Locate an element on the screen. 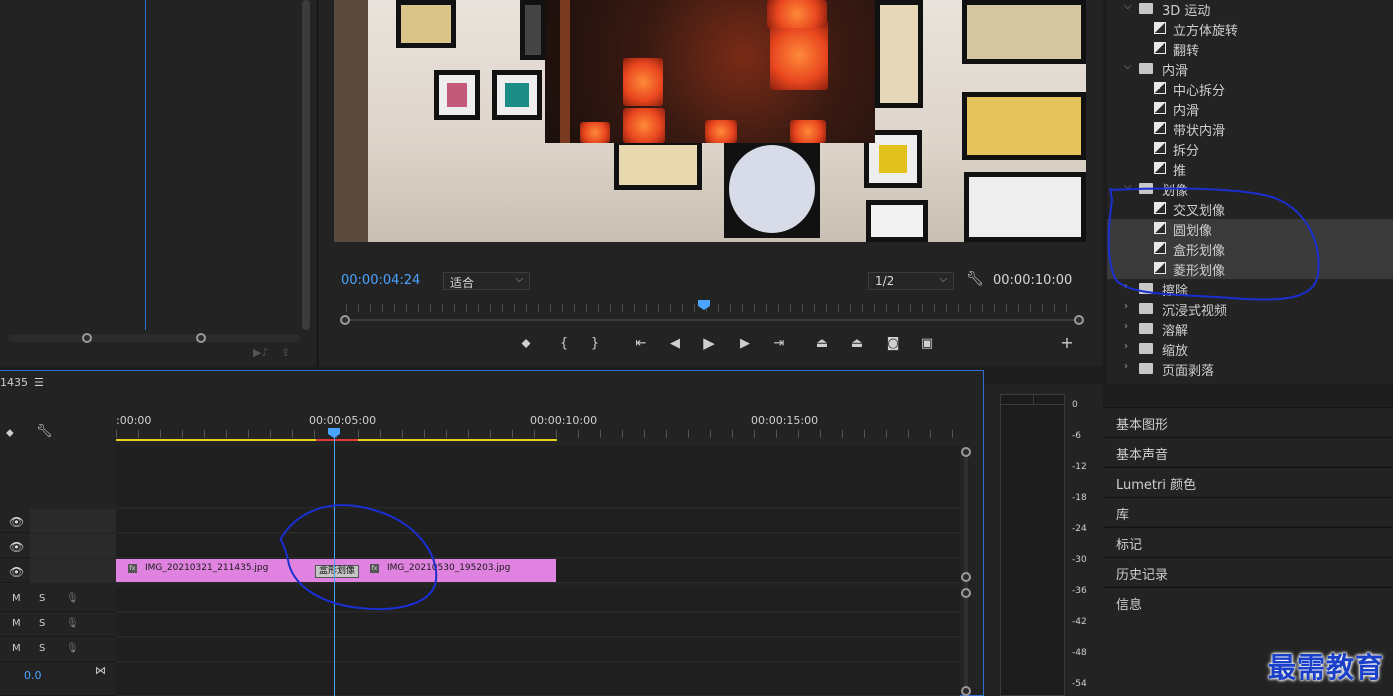 Image resolution: width=1393 pixels, height=696 pixels. annotation-circle-effects is located at coordinates (1213, 244).